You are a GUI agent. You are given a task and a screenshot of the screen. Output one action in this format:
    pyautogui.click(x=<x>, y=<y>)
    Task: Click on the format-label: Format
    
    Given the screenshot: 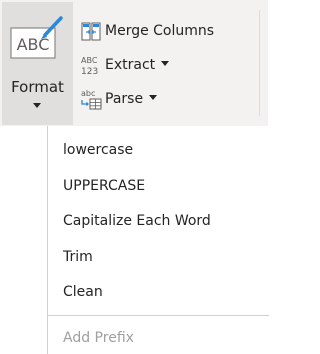 What is the action you would take?
    pyautogui.click(x=37, y=87)
    